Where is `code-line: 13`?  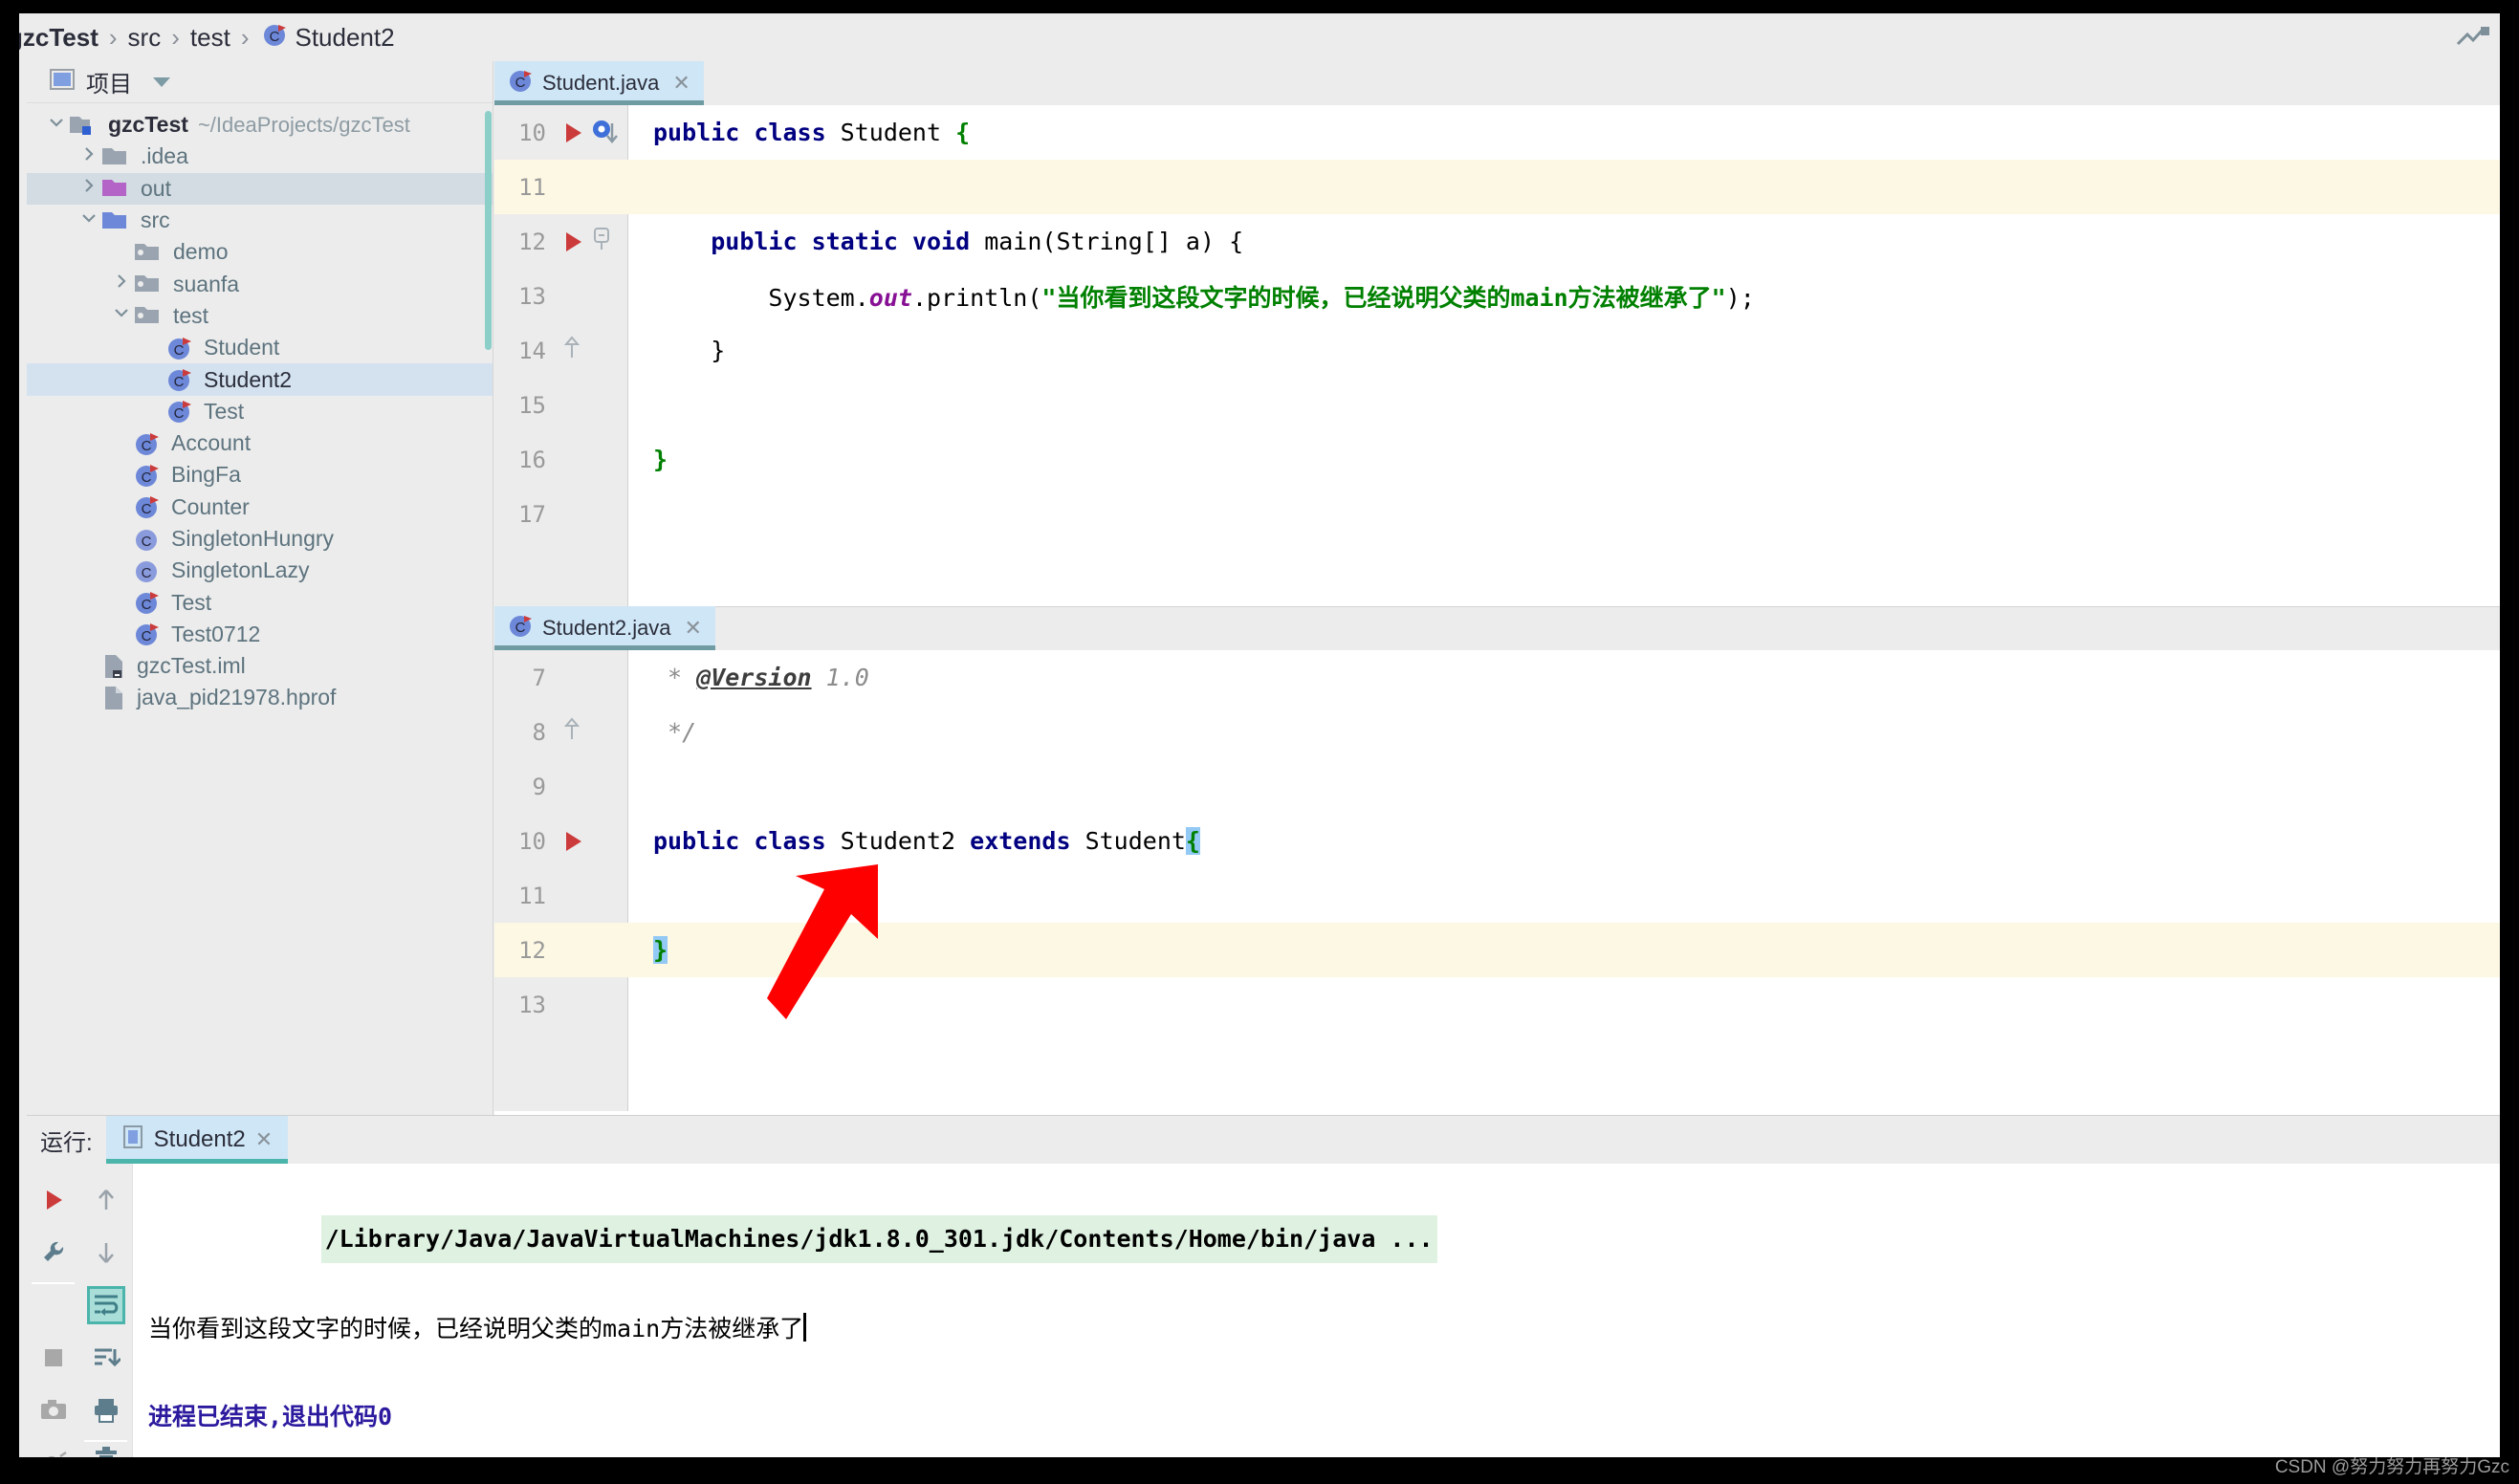
code-line: 13 is located at coordinates (1497, 1004).